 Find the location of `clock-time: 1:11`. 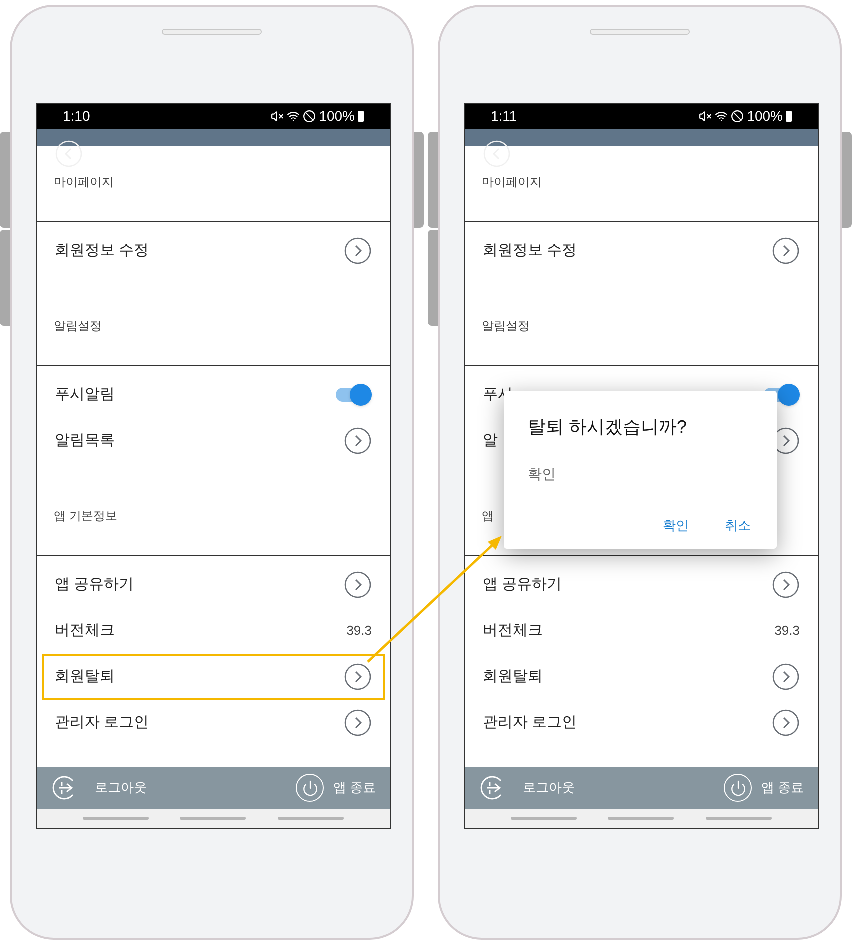

clock-time: 1:11 is located at coordinates (504, 116).